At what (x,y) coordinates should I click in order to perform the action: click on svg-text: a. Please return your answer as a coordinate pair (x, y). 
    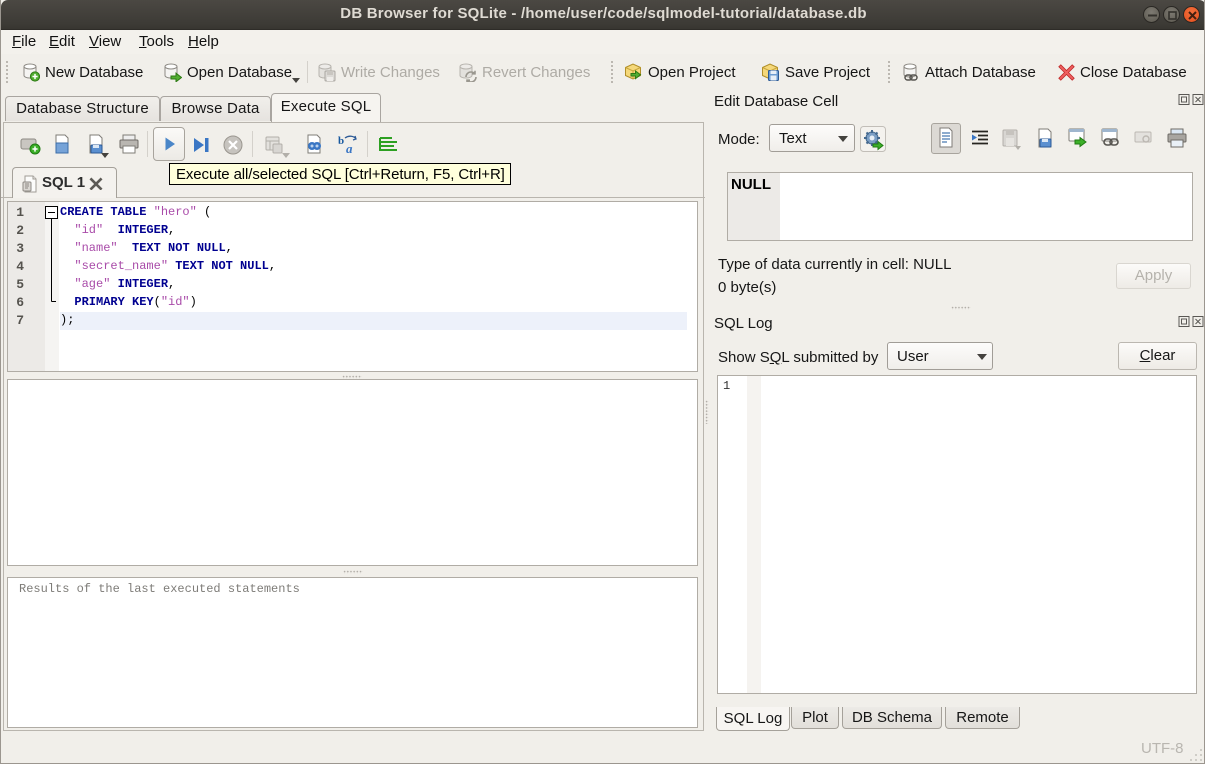
    Looking at the image, I should click on (349, 148).